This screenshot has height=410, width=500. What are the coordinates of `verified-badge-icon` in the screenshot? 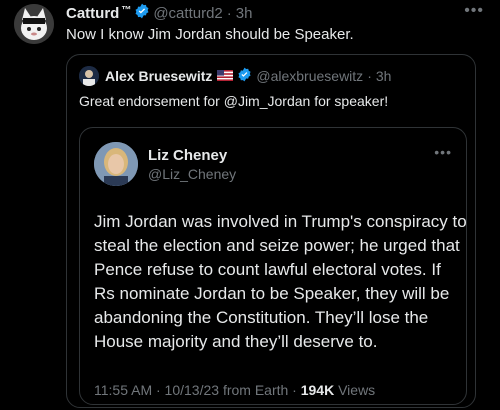 It's located at (142, 13).